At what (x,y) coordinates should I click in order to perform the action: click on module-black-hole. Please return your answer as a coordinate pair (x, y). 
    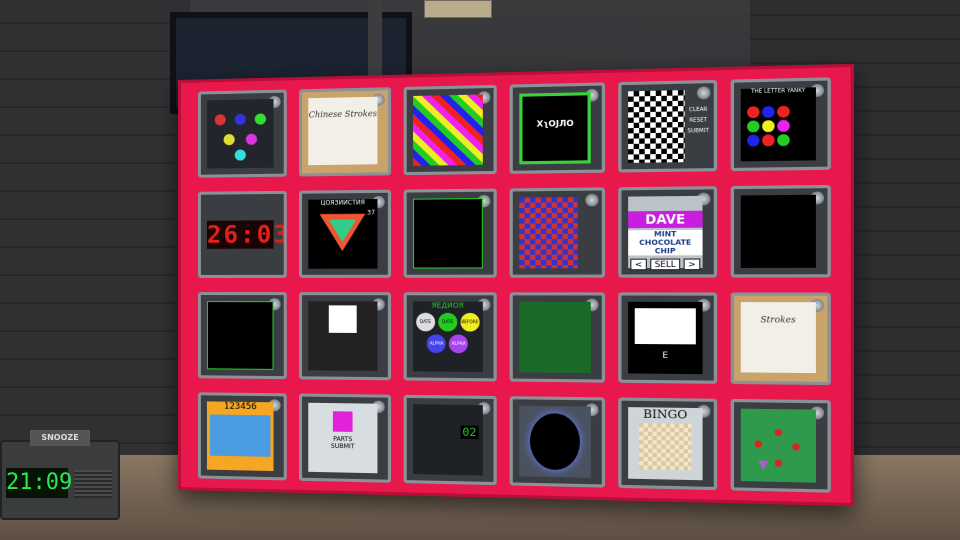
    Looking at the image, I should click on (557, 442).